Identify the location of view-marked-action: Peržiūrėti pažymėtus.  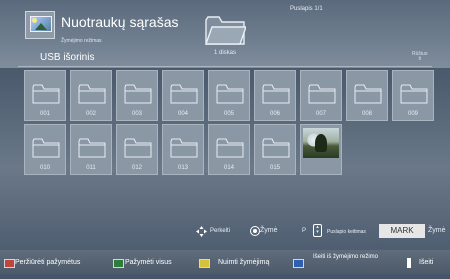
(47, 262).